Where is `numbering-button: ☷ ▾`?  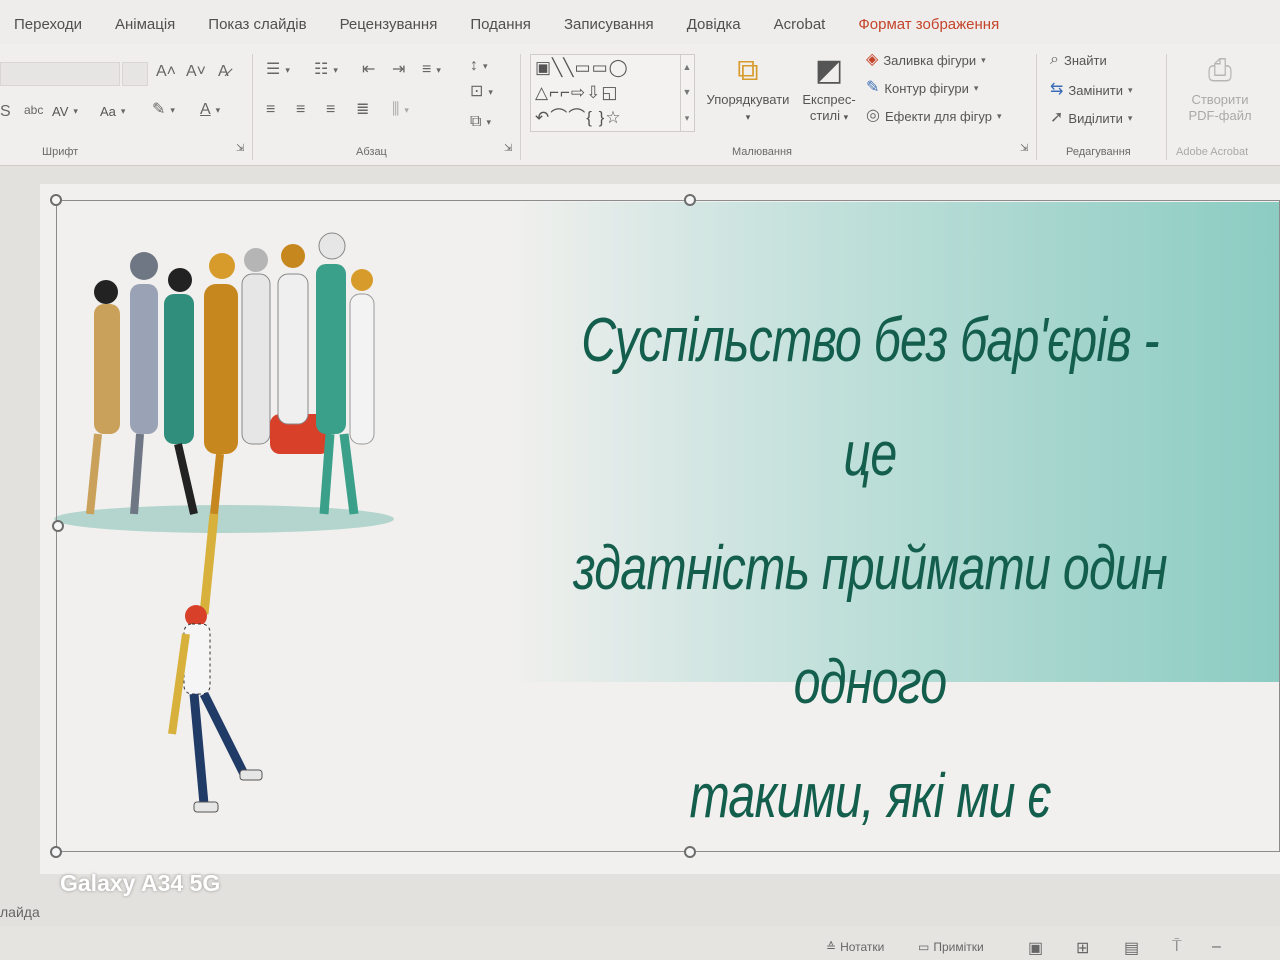 numbering-button: ☷ ▾ is located at coordinates (326, 70).